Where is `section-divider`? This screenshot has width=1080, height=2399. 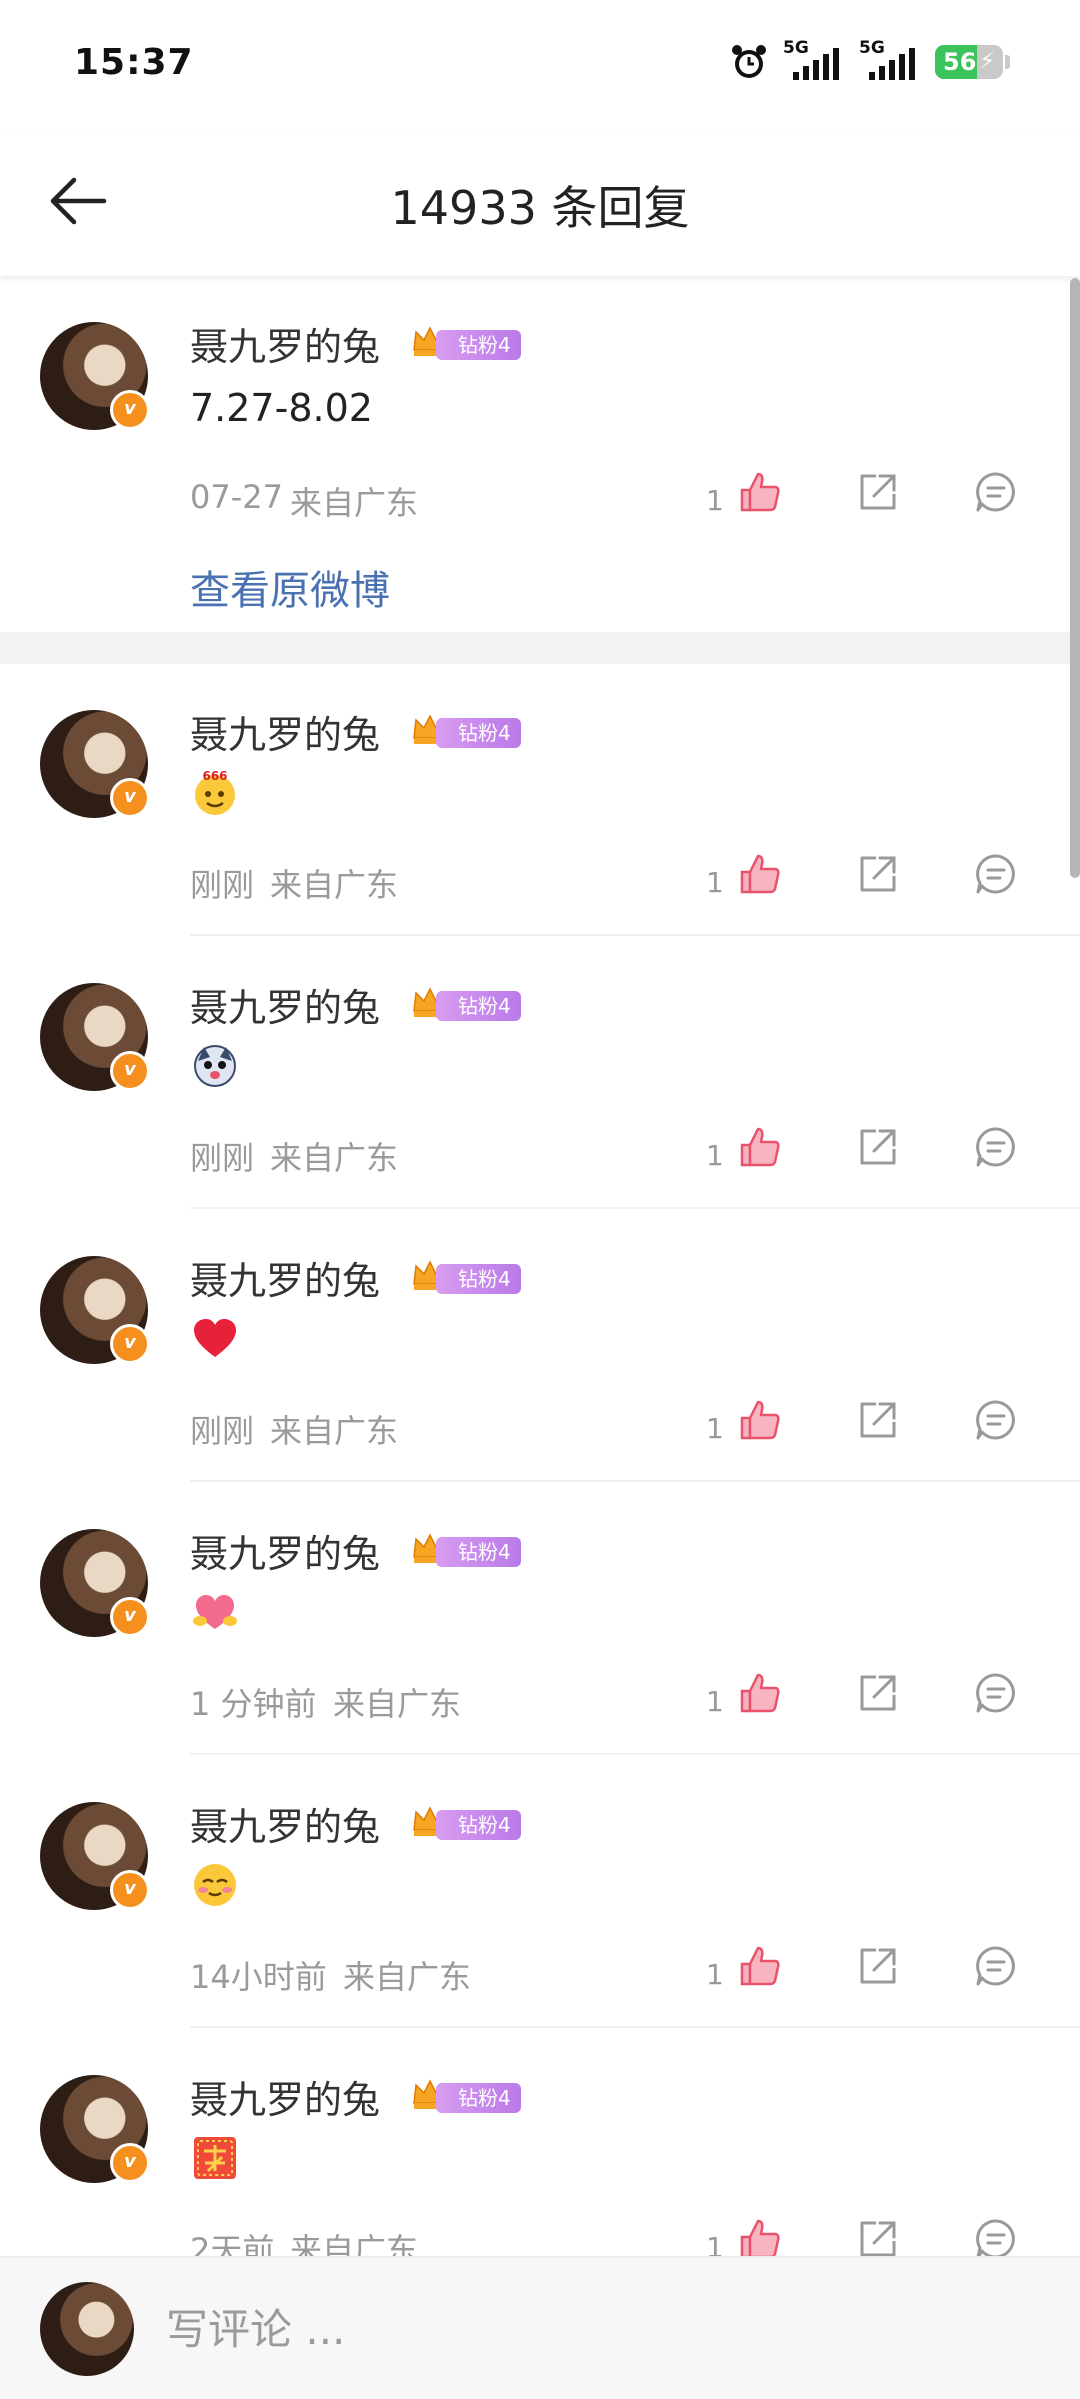
section-divider is located at coordinates (540, 648).